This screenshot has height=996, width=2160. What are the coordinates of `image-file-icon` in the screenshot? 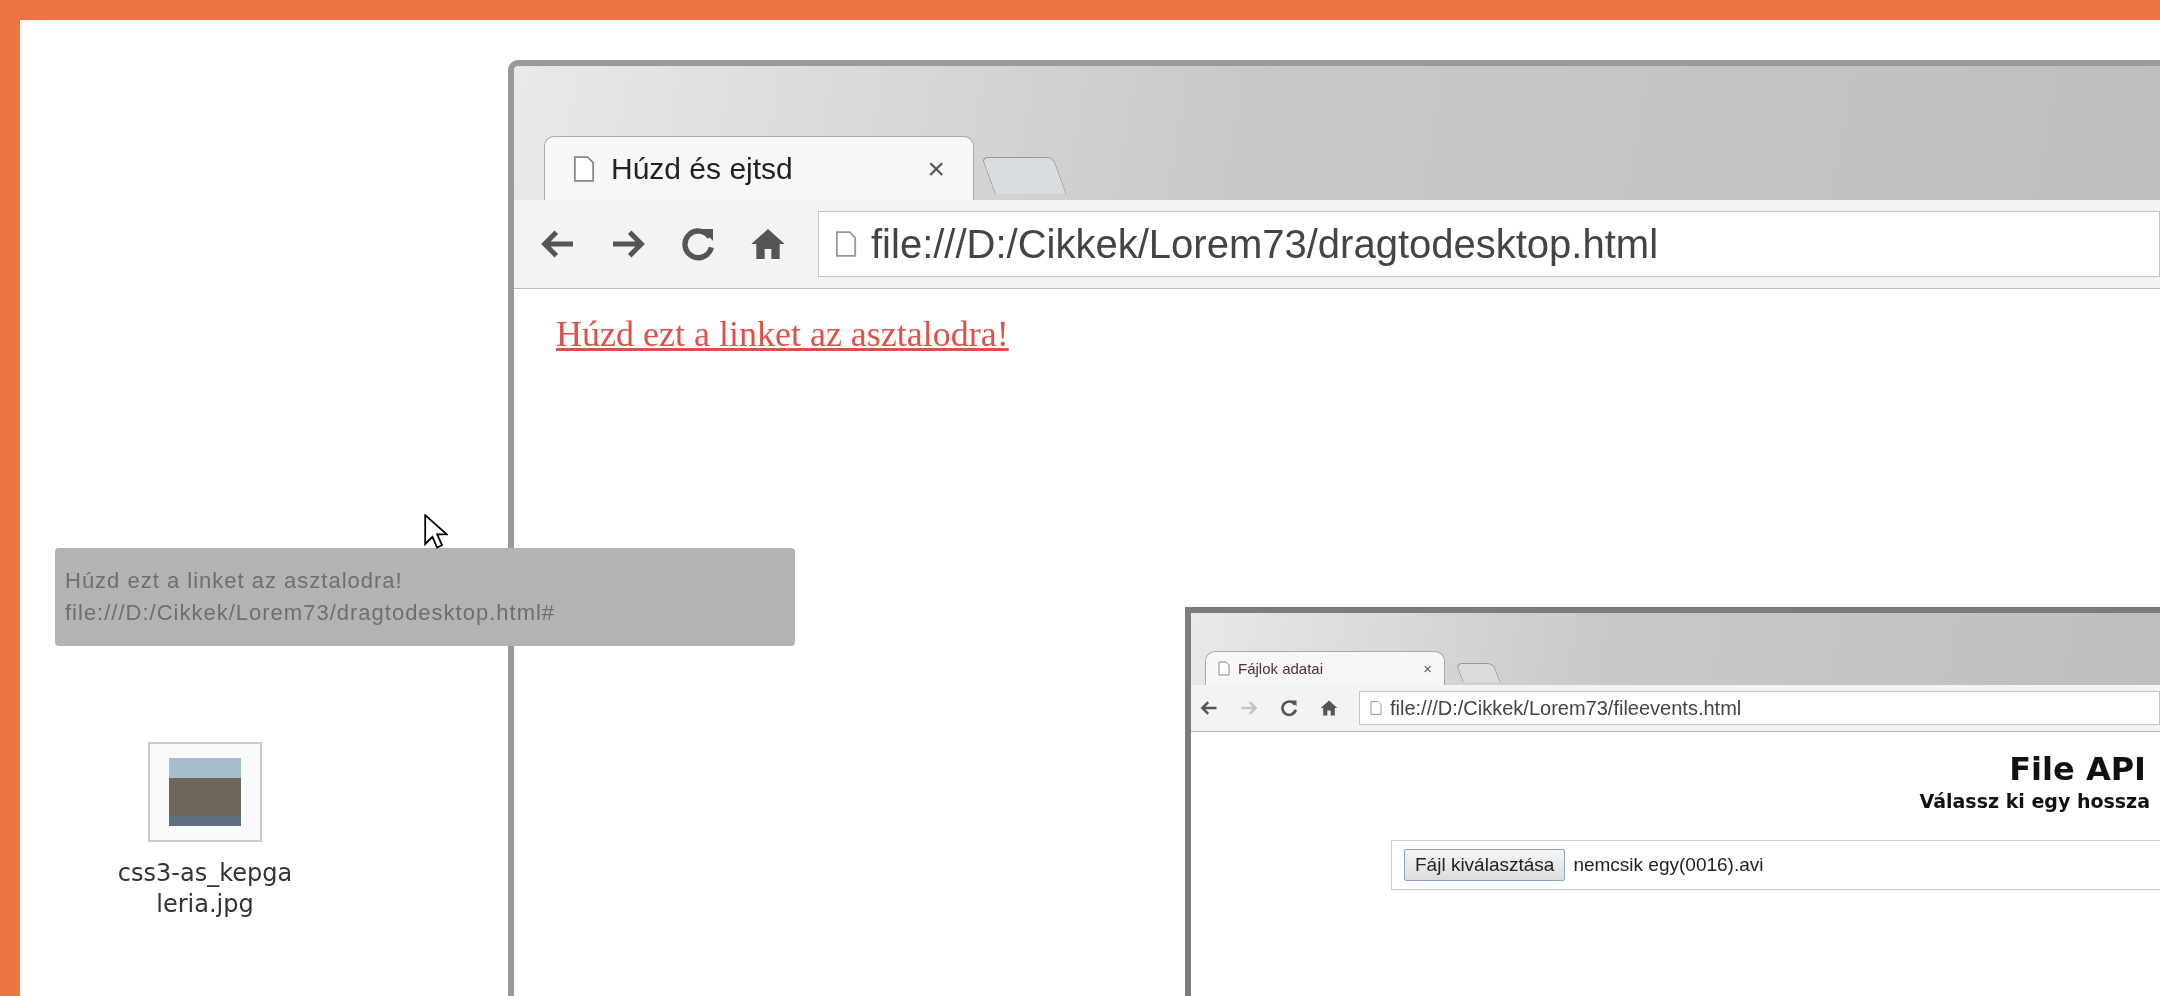 It's located at (205, 792).